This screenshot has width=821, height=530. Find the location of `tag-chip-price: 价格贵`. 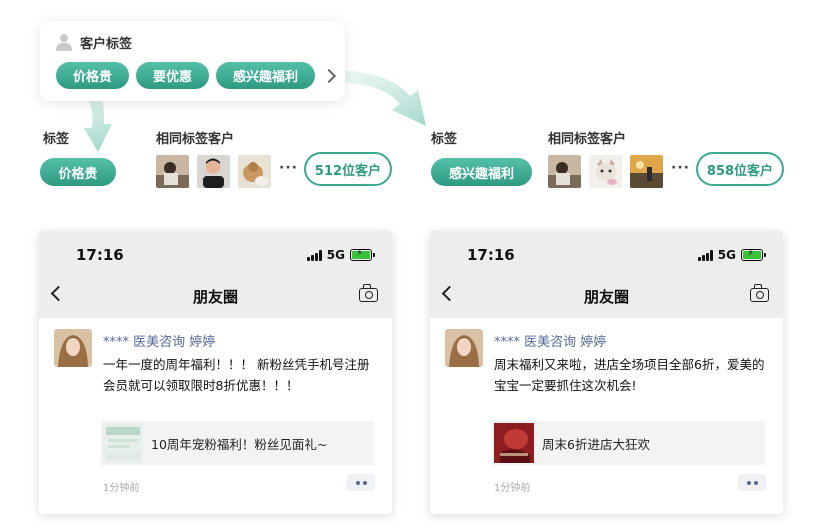

tag-chip-price: 价格贵 is located at coordinates (93, 75).